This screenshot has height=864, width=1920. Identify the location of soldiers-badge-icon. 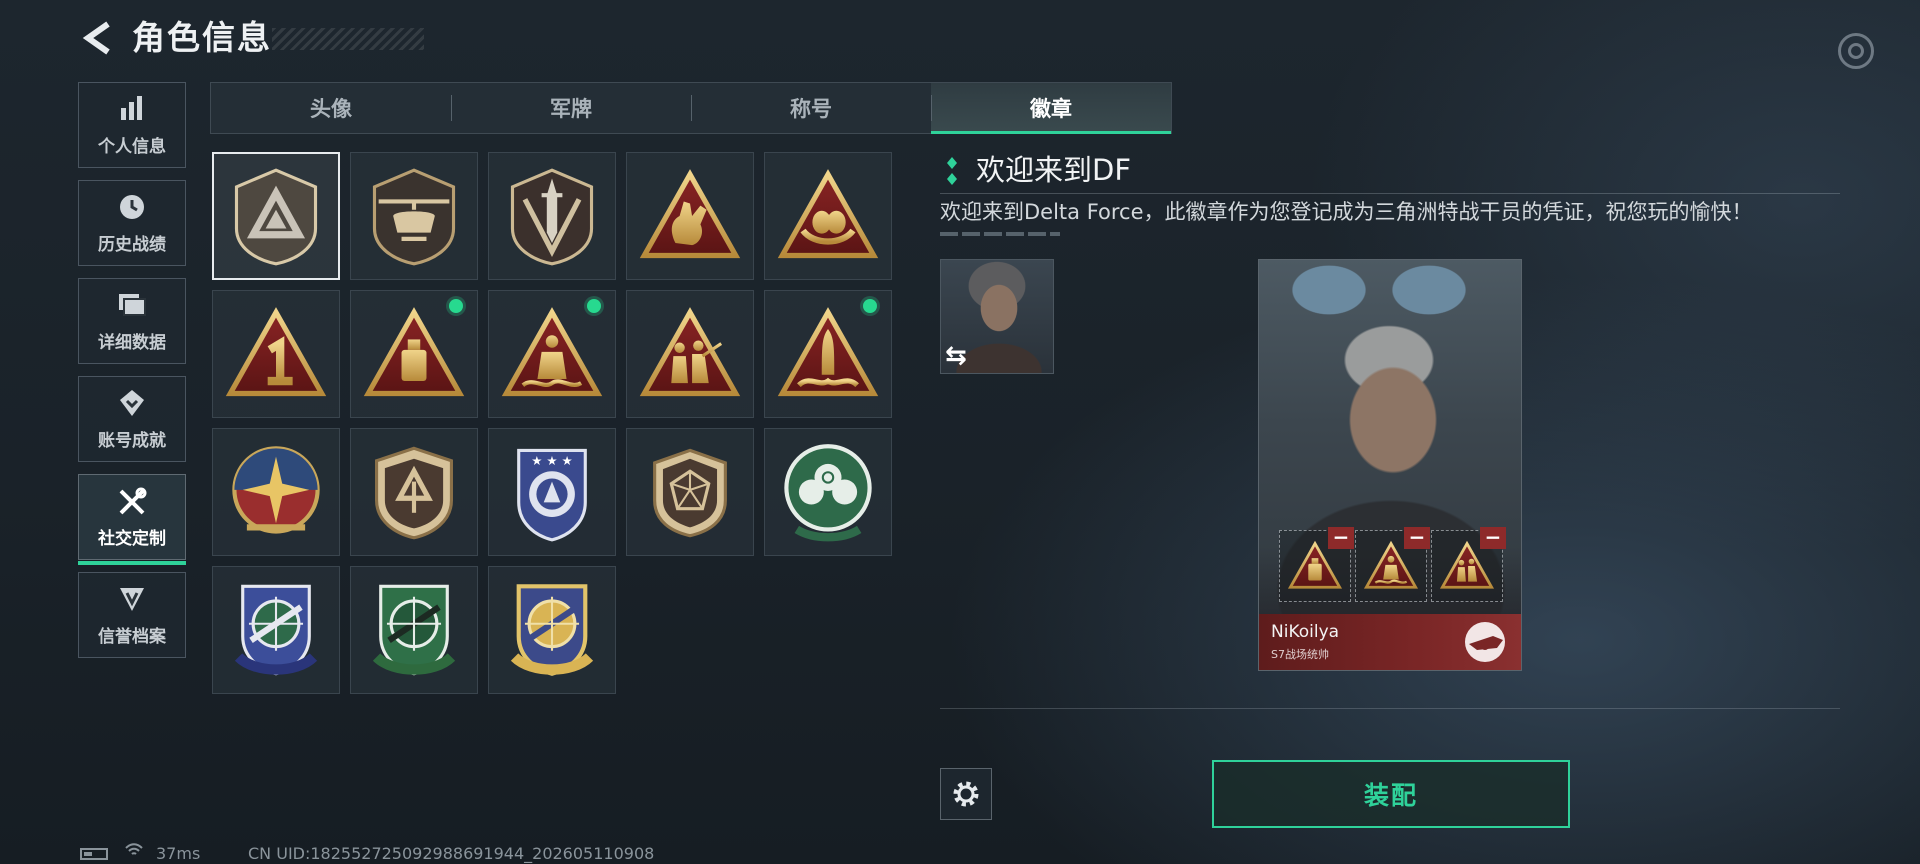
(690, 352).